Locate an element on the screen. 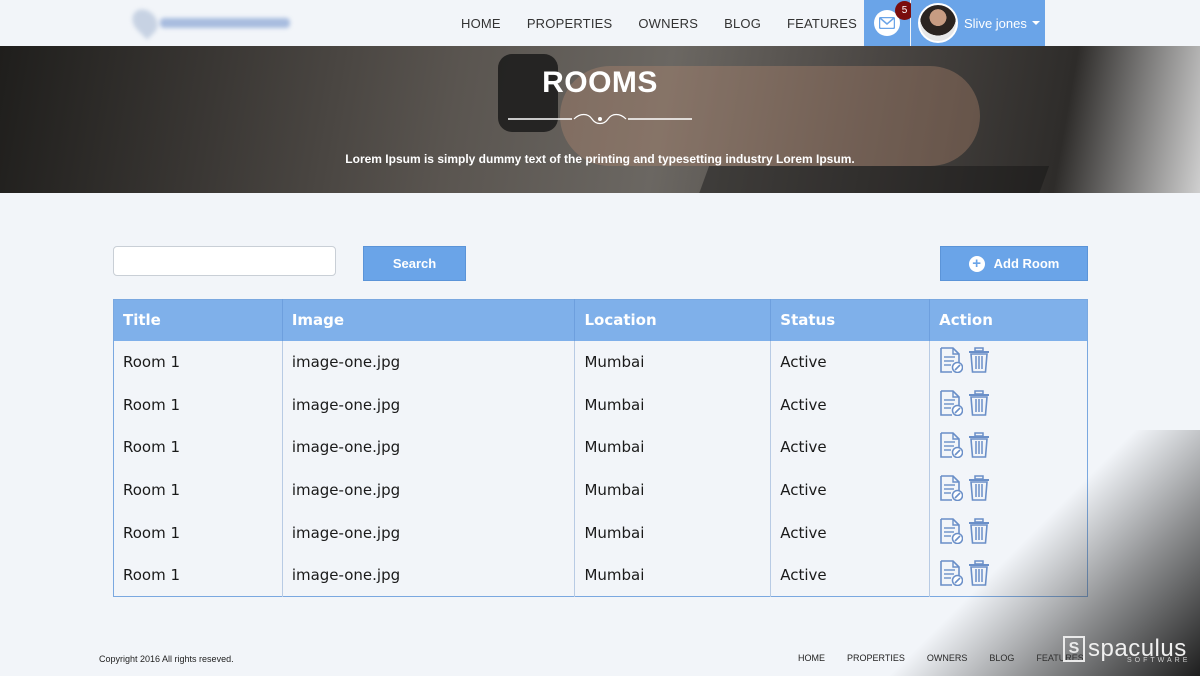 This screenshot has height=676, width=1200. column-header-image: Image is located at coordinates (428, 320).